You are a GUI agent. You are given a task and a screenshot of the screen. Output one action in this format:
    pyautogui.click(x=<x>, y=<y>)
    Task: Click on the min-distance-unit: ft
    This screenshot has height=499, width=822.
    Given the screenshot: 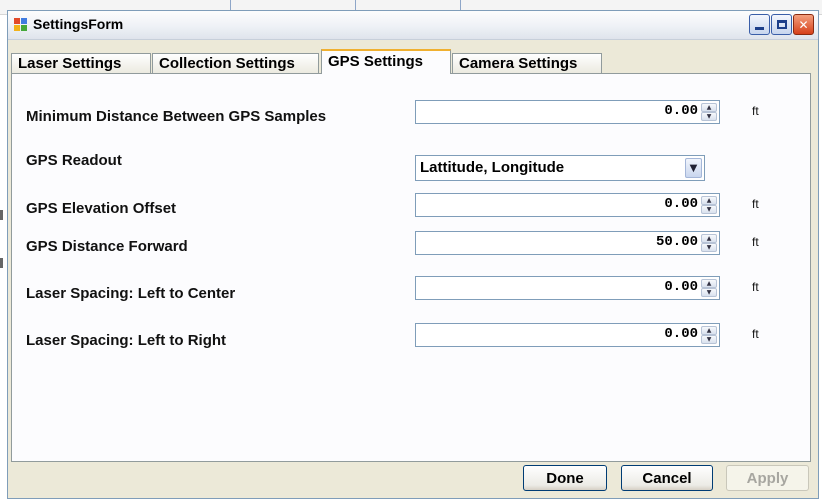 What is the action you would take?
    pyautogui.click(x=755, y=111)
    